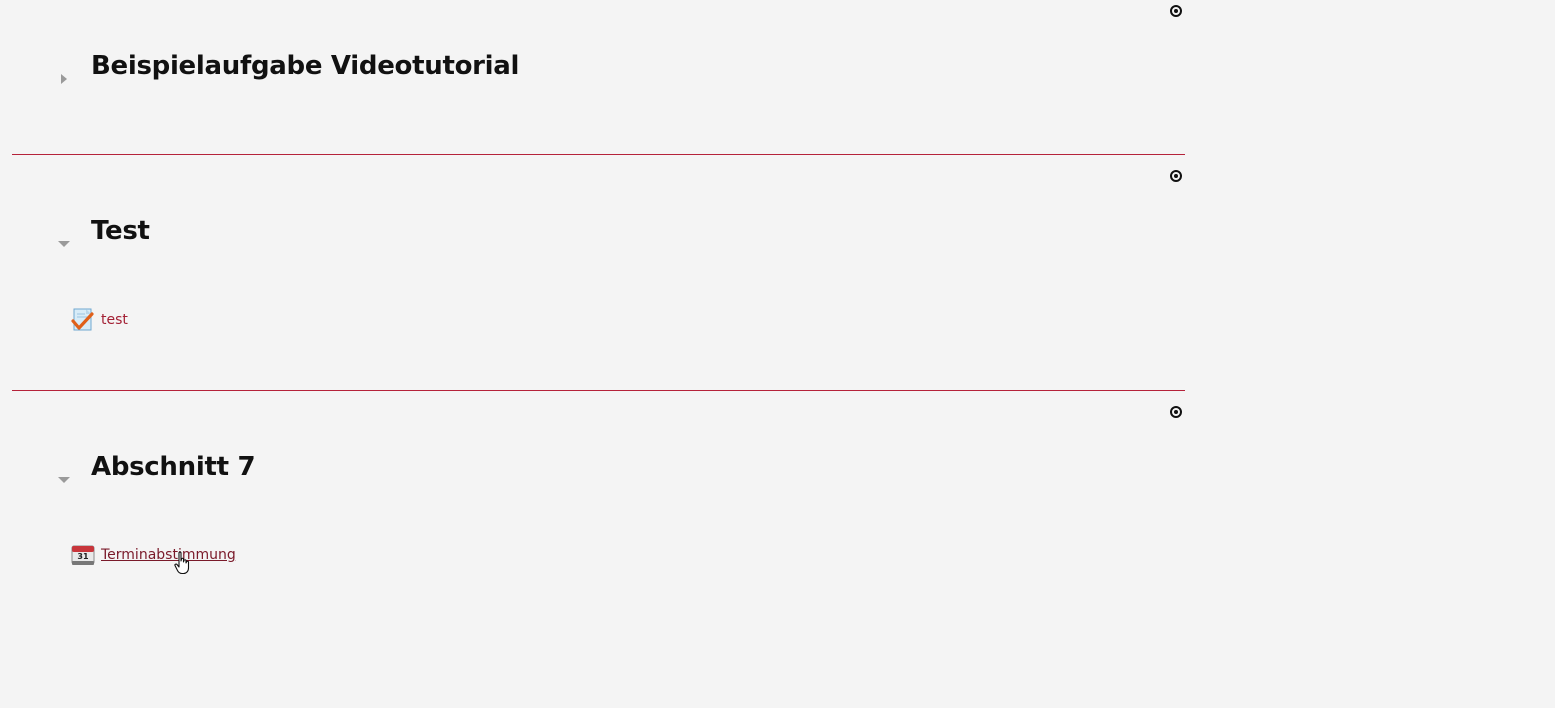 This screenshot has height=708, width=1555. What do you see at coordinates (120, 231) in the screenshot?
I see `section-title: Test` at bounding box center [120, 231].